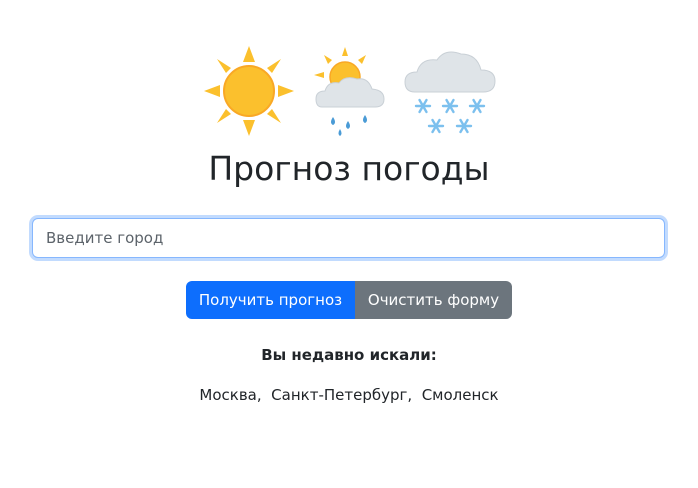 The image size is (698, 488). Describe the element at coordinates (460, 395) in the screenshot. I see `recent-city-link: Смоленск` at that location.